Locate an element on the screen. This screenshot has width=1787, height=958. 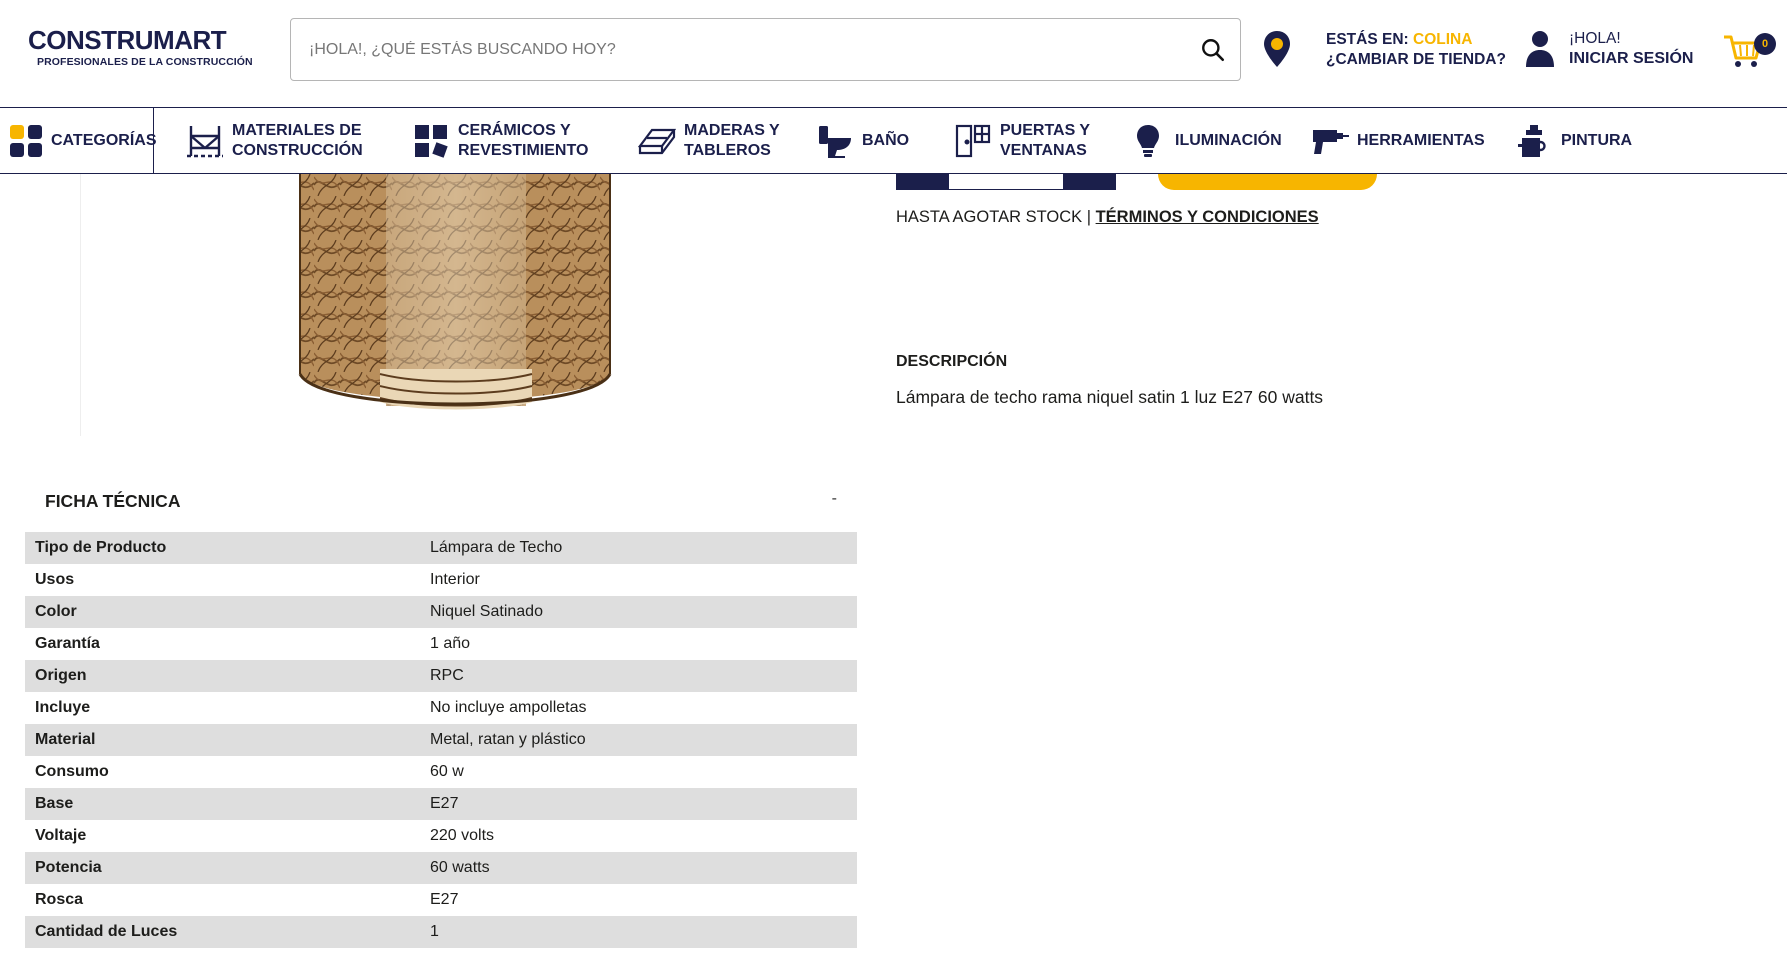
ficha-tecnica-header: FICHA TÉCNICA - is located at coordinates (441, 502).